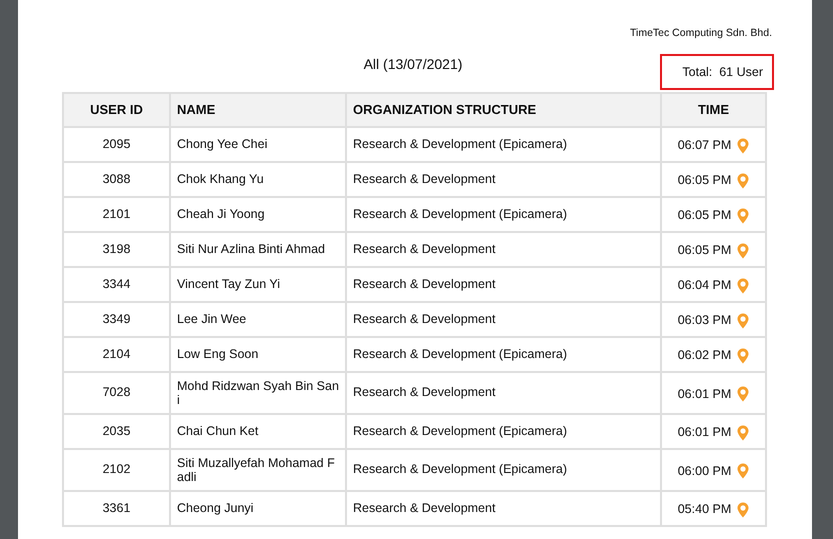  I want to click on table-cell: 3361, so click(116, 508).